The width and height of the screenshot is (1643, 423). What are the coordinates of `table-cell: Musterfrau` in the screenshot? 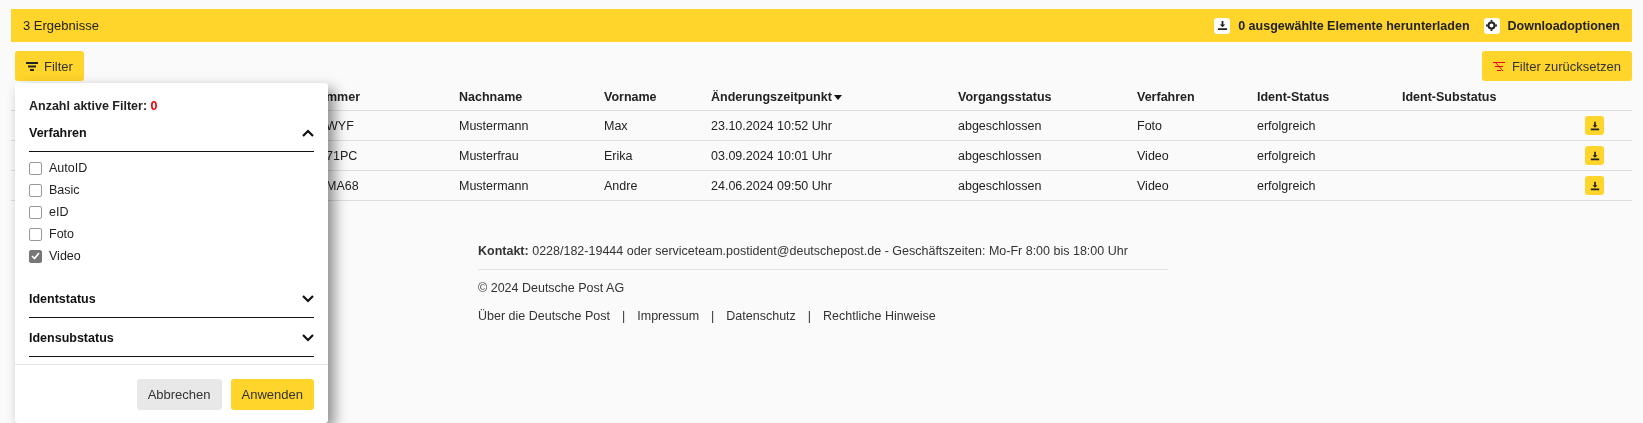 It's located at (489, 155).